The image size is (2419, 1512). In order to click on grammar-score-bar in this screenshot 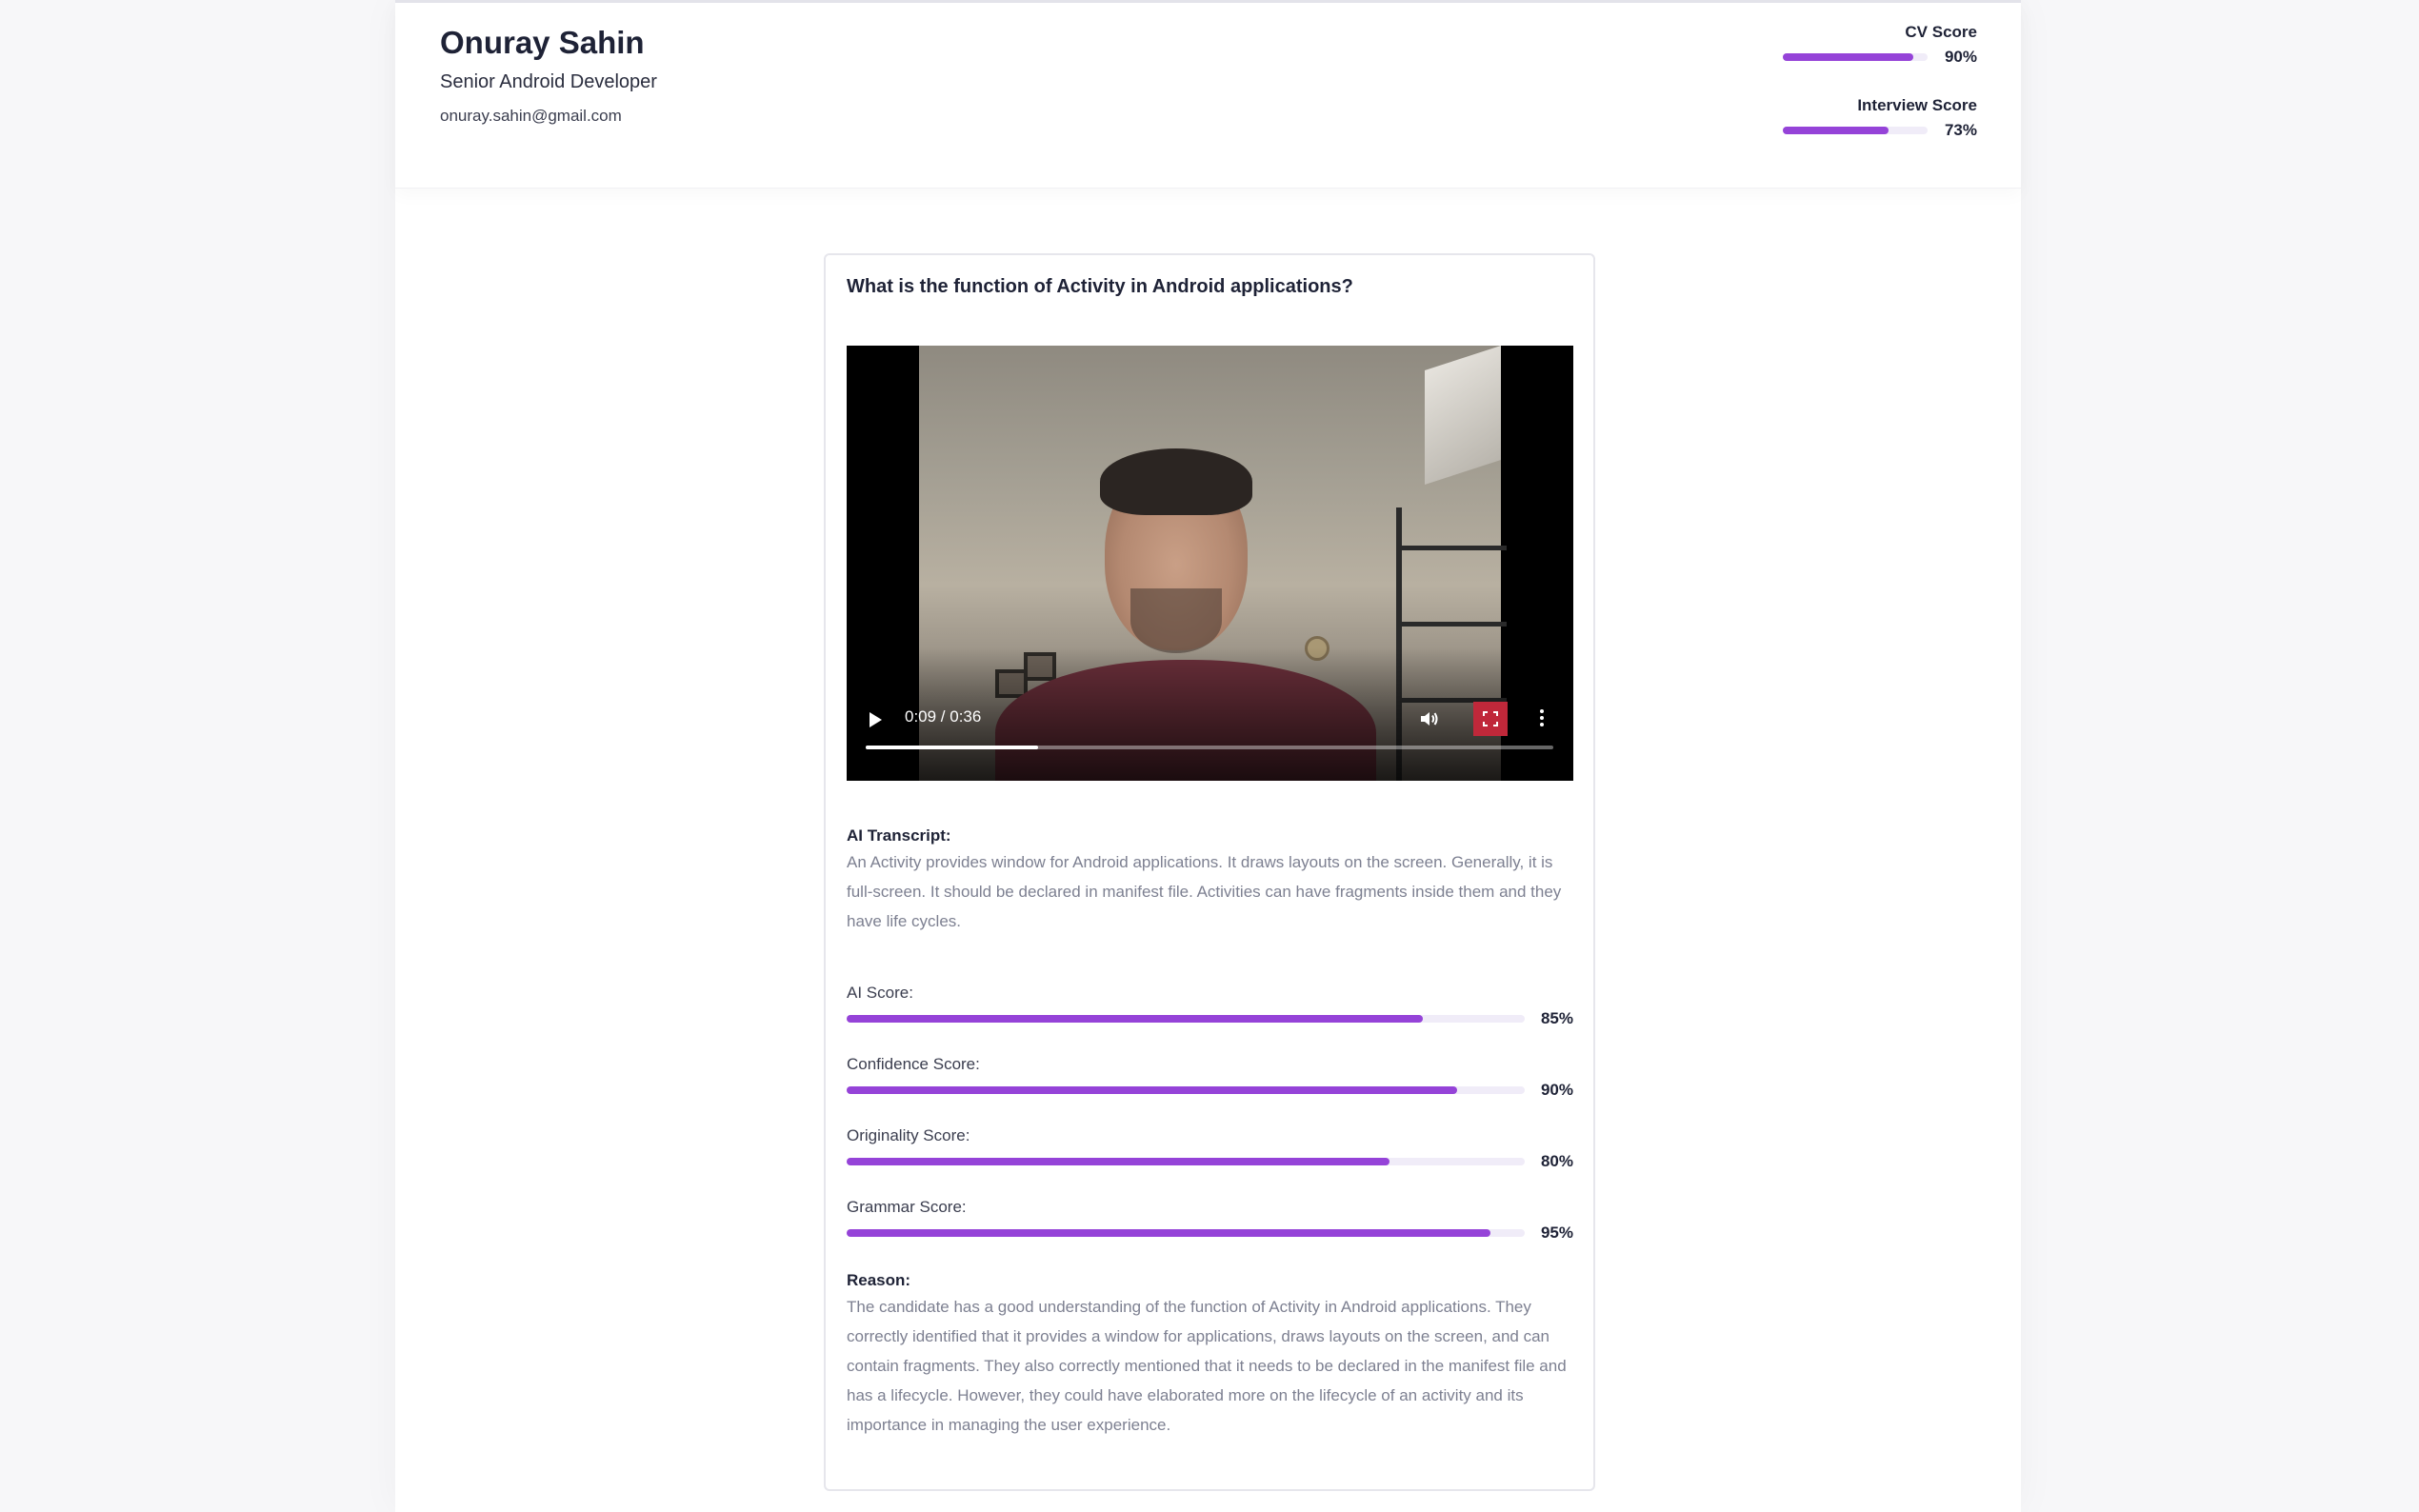, I will do `click(1186, 1233)`.